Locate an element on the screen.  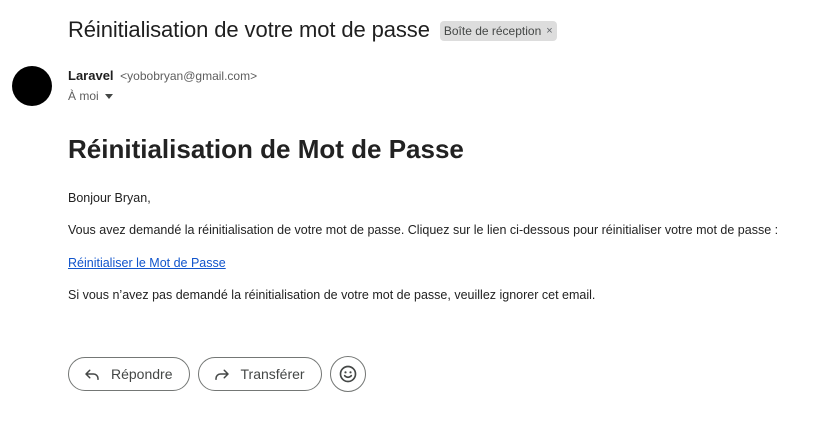
sender-line: Laravel <yobobryan@gmail.com> is located at coordinates (162, 75).